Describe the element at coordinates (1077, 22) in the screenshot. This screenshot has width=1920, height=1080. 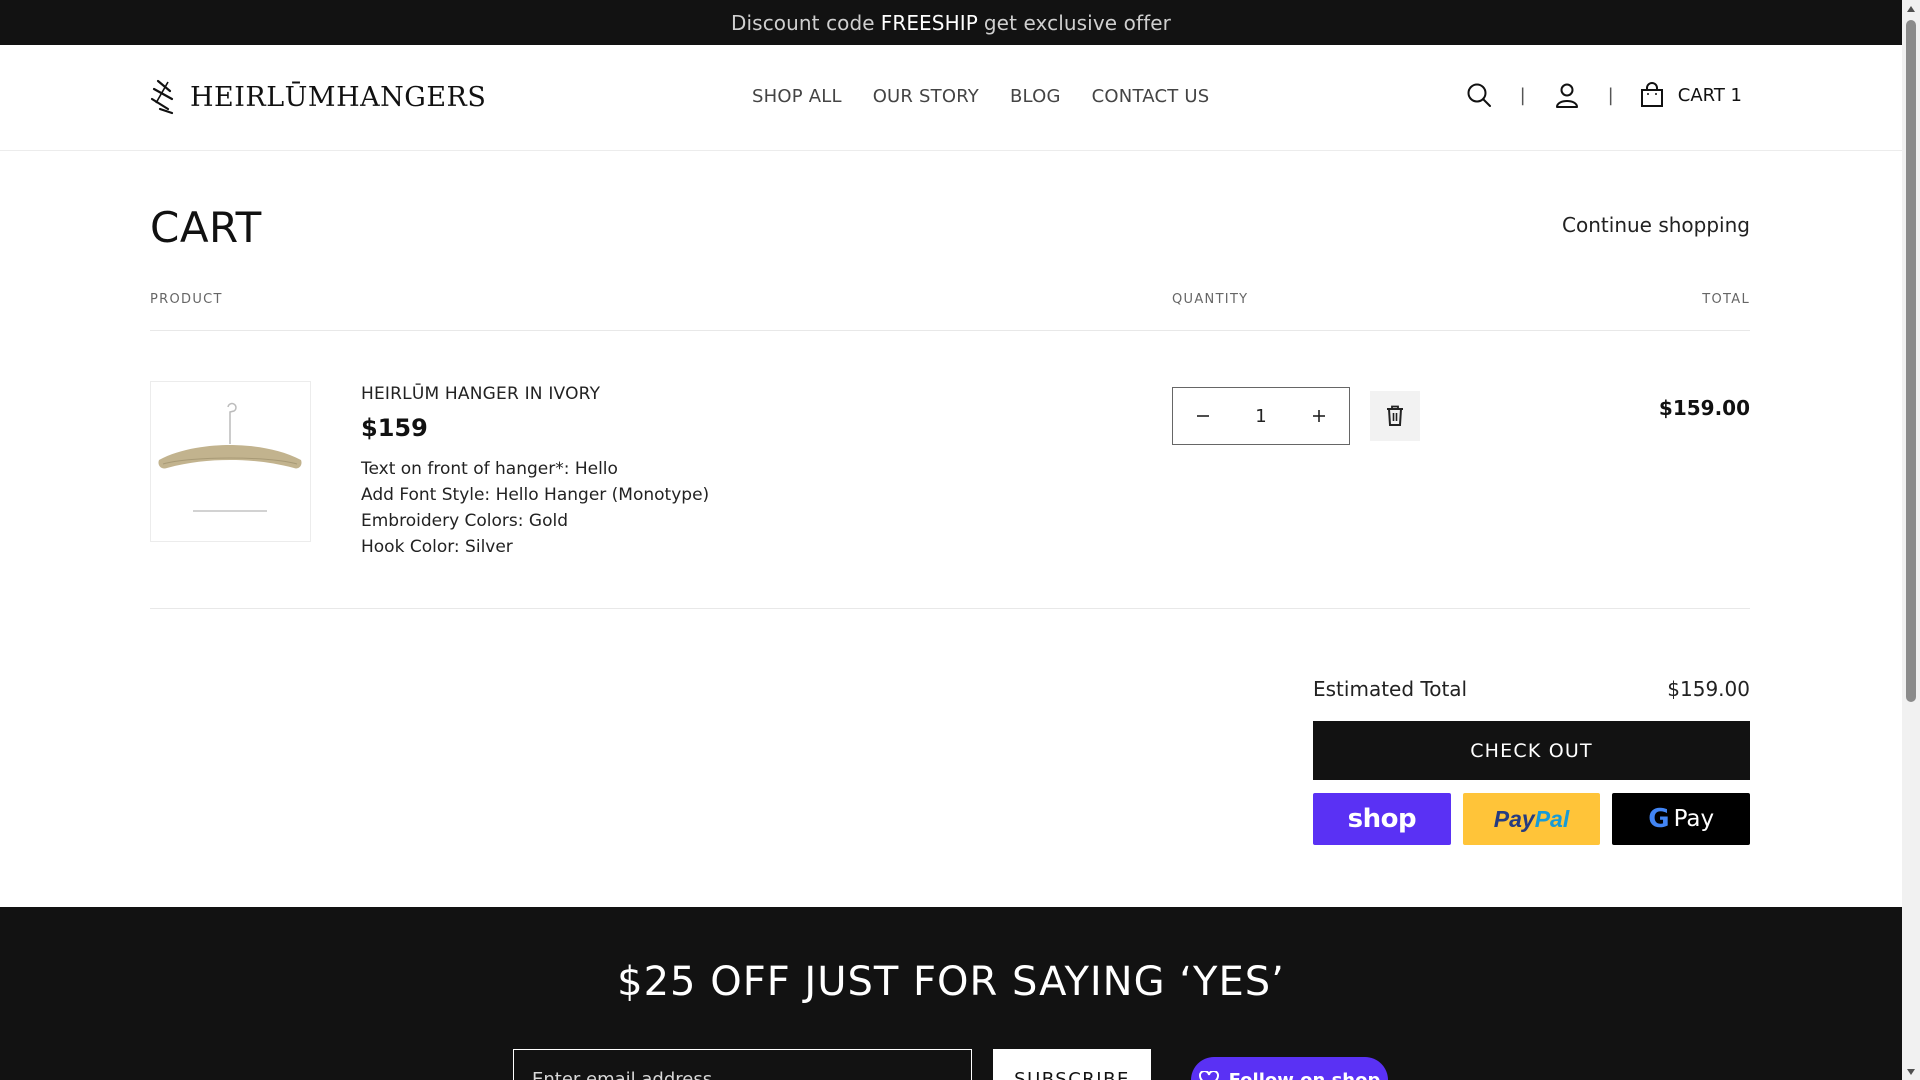
I see `announcement-suffix: get exclusive offer` at that location.